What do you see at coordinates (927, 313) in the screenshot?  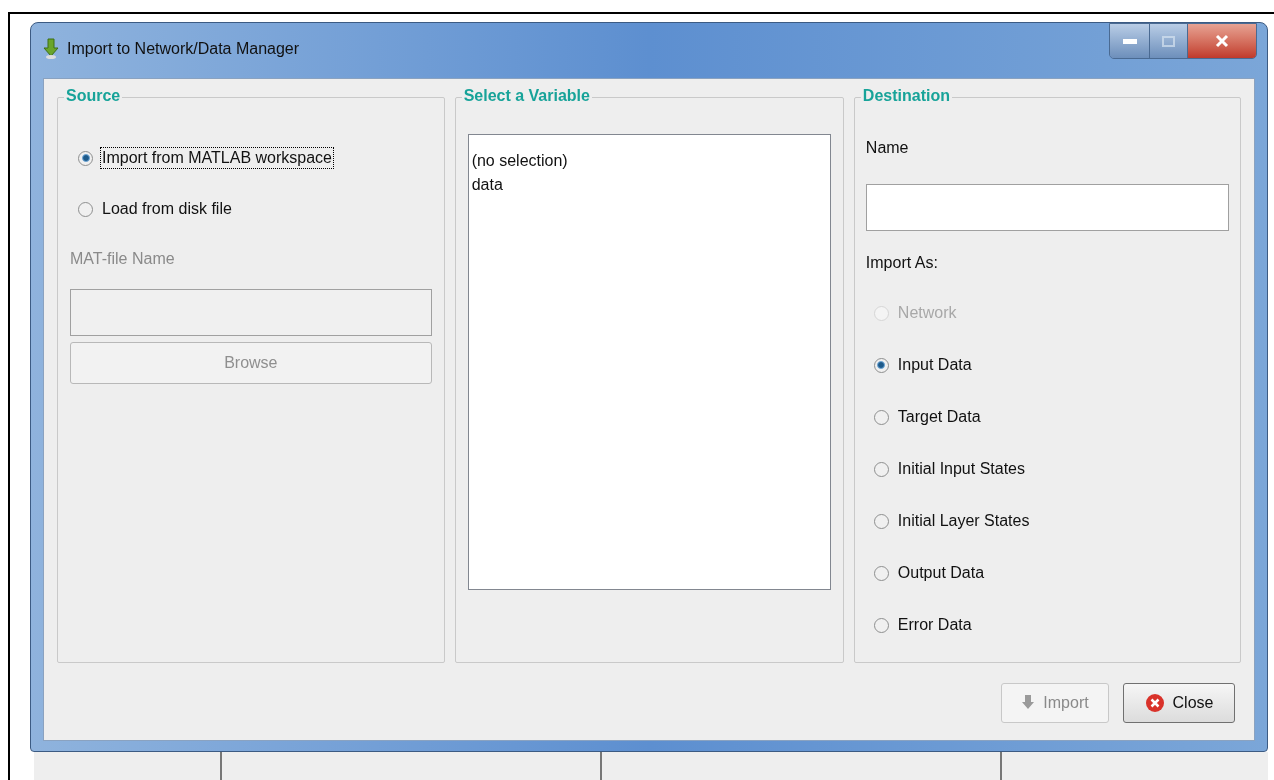 I see `radio-label: Network` at bounding box center [927, 313].